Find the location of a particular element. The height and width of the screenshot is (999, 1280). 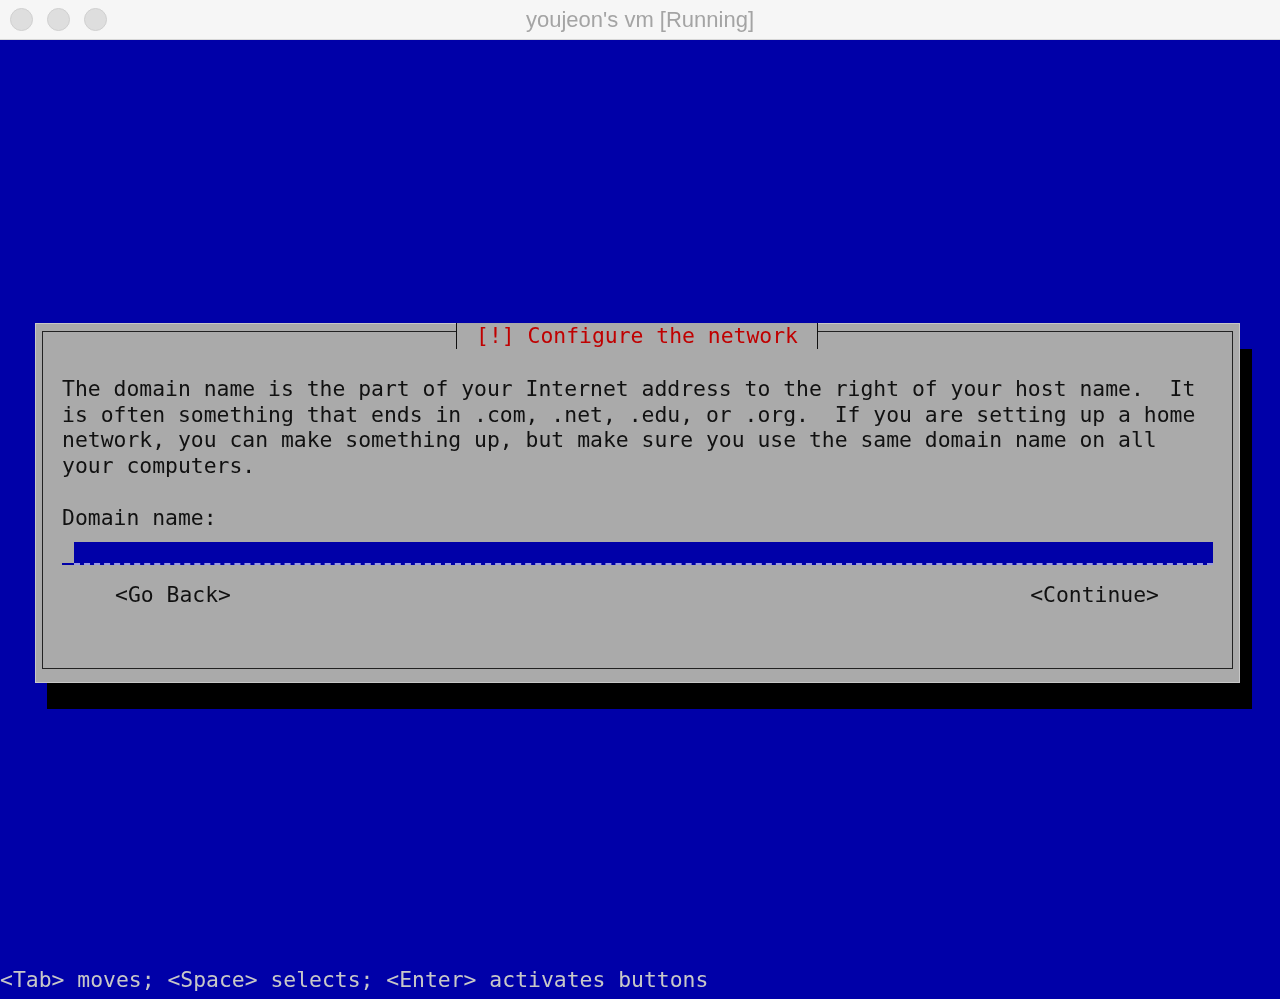

dialog-message: The domain name is the part of your Internet address to the right of your host name. It is often something that ends in .com, .net, .edu, or .org. If you are setting up a home network, you can make something up, but make sure you use the same domain name on all your computers. is located at coordinates (629, 427).